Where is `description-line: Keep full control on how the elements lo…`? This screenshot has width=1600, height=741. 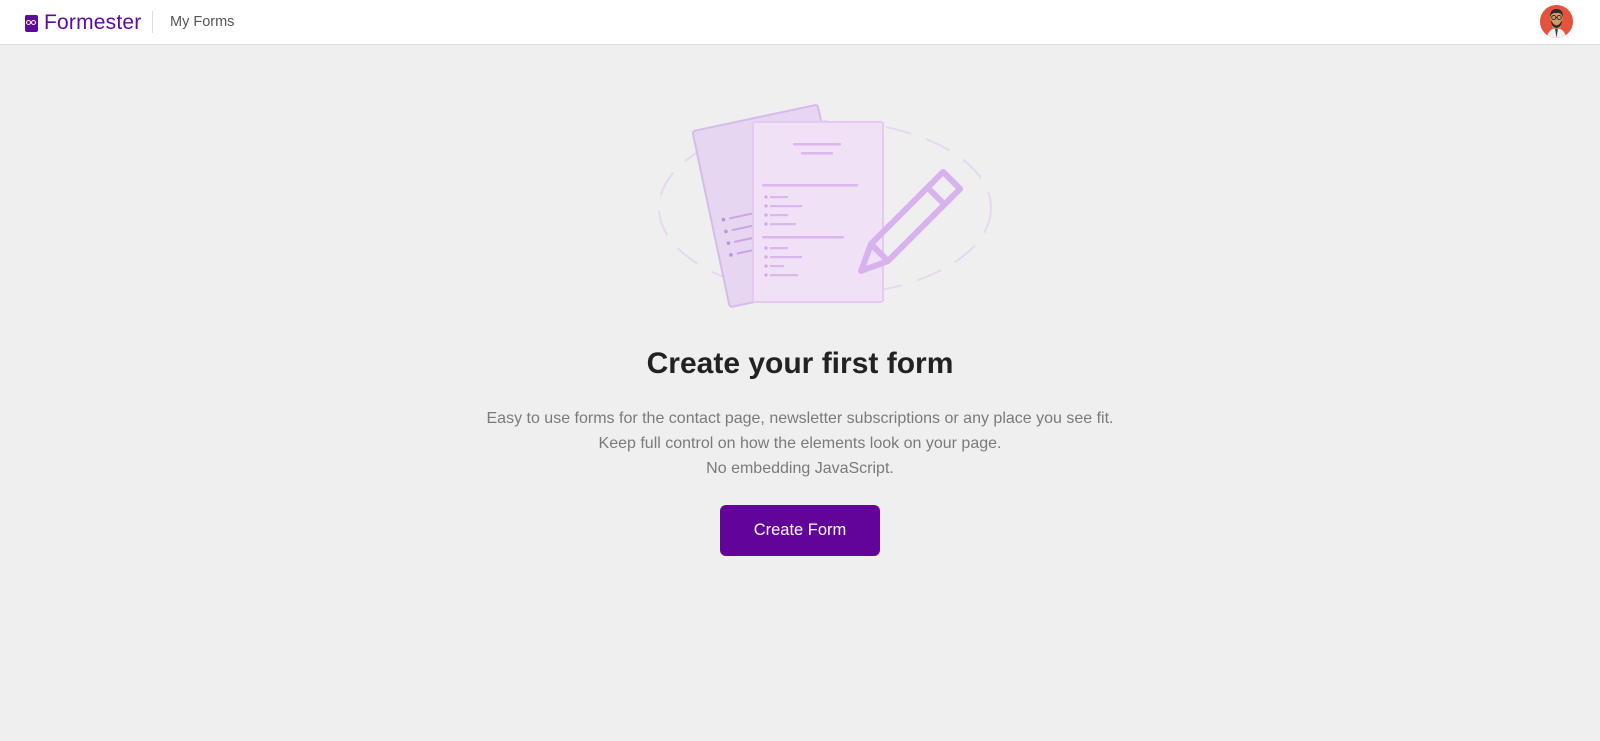
description-line: Keep full control on how the elements lo… is located at coordinates (800, 443).